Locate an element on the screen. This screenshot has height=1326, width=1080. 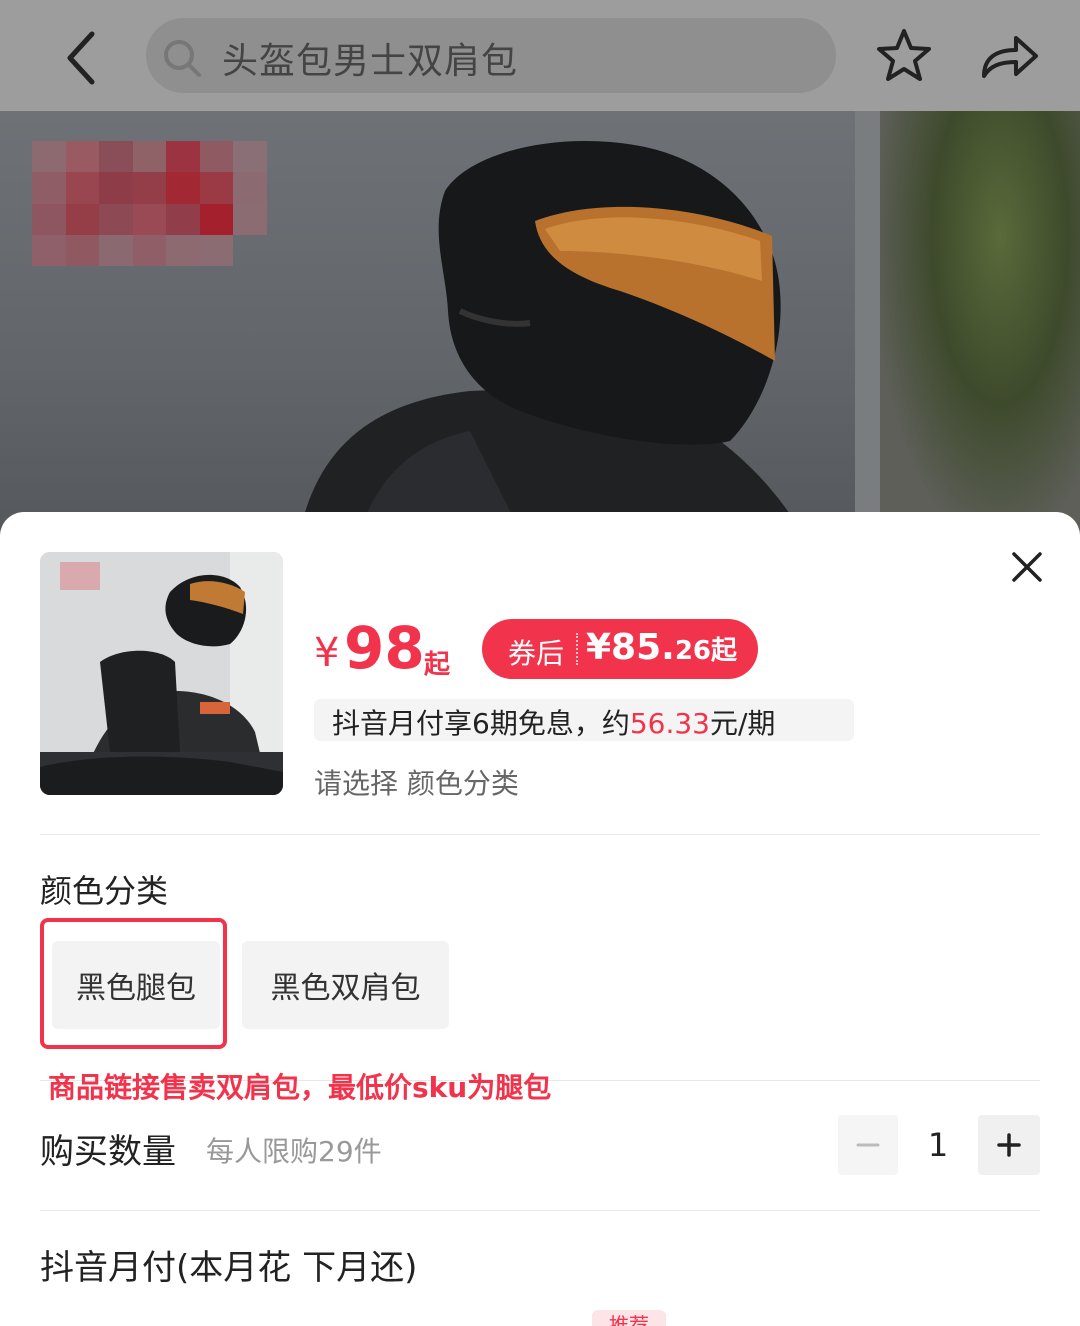
back-icon is located at coordinates (82, 58).